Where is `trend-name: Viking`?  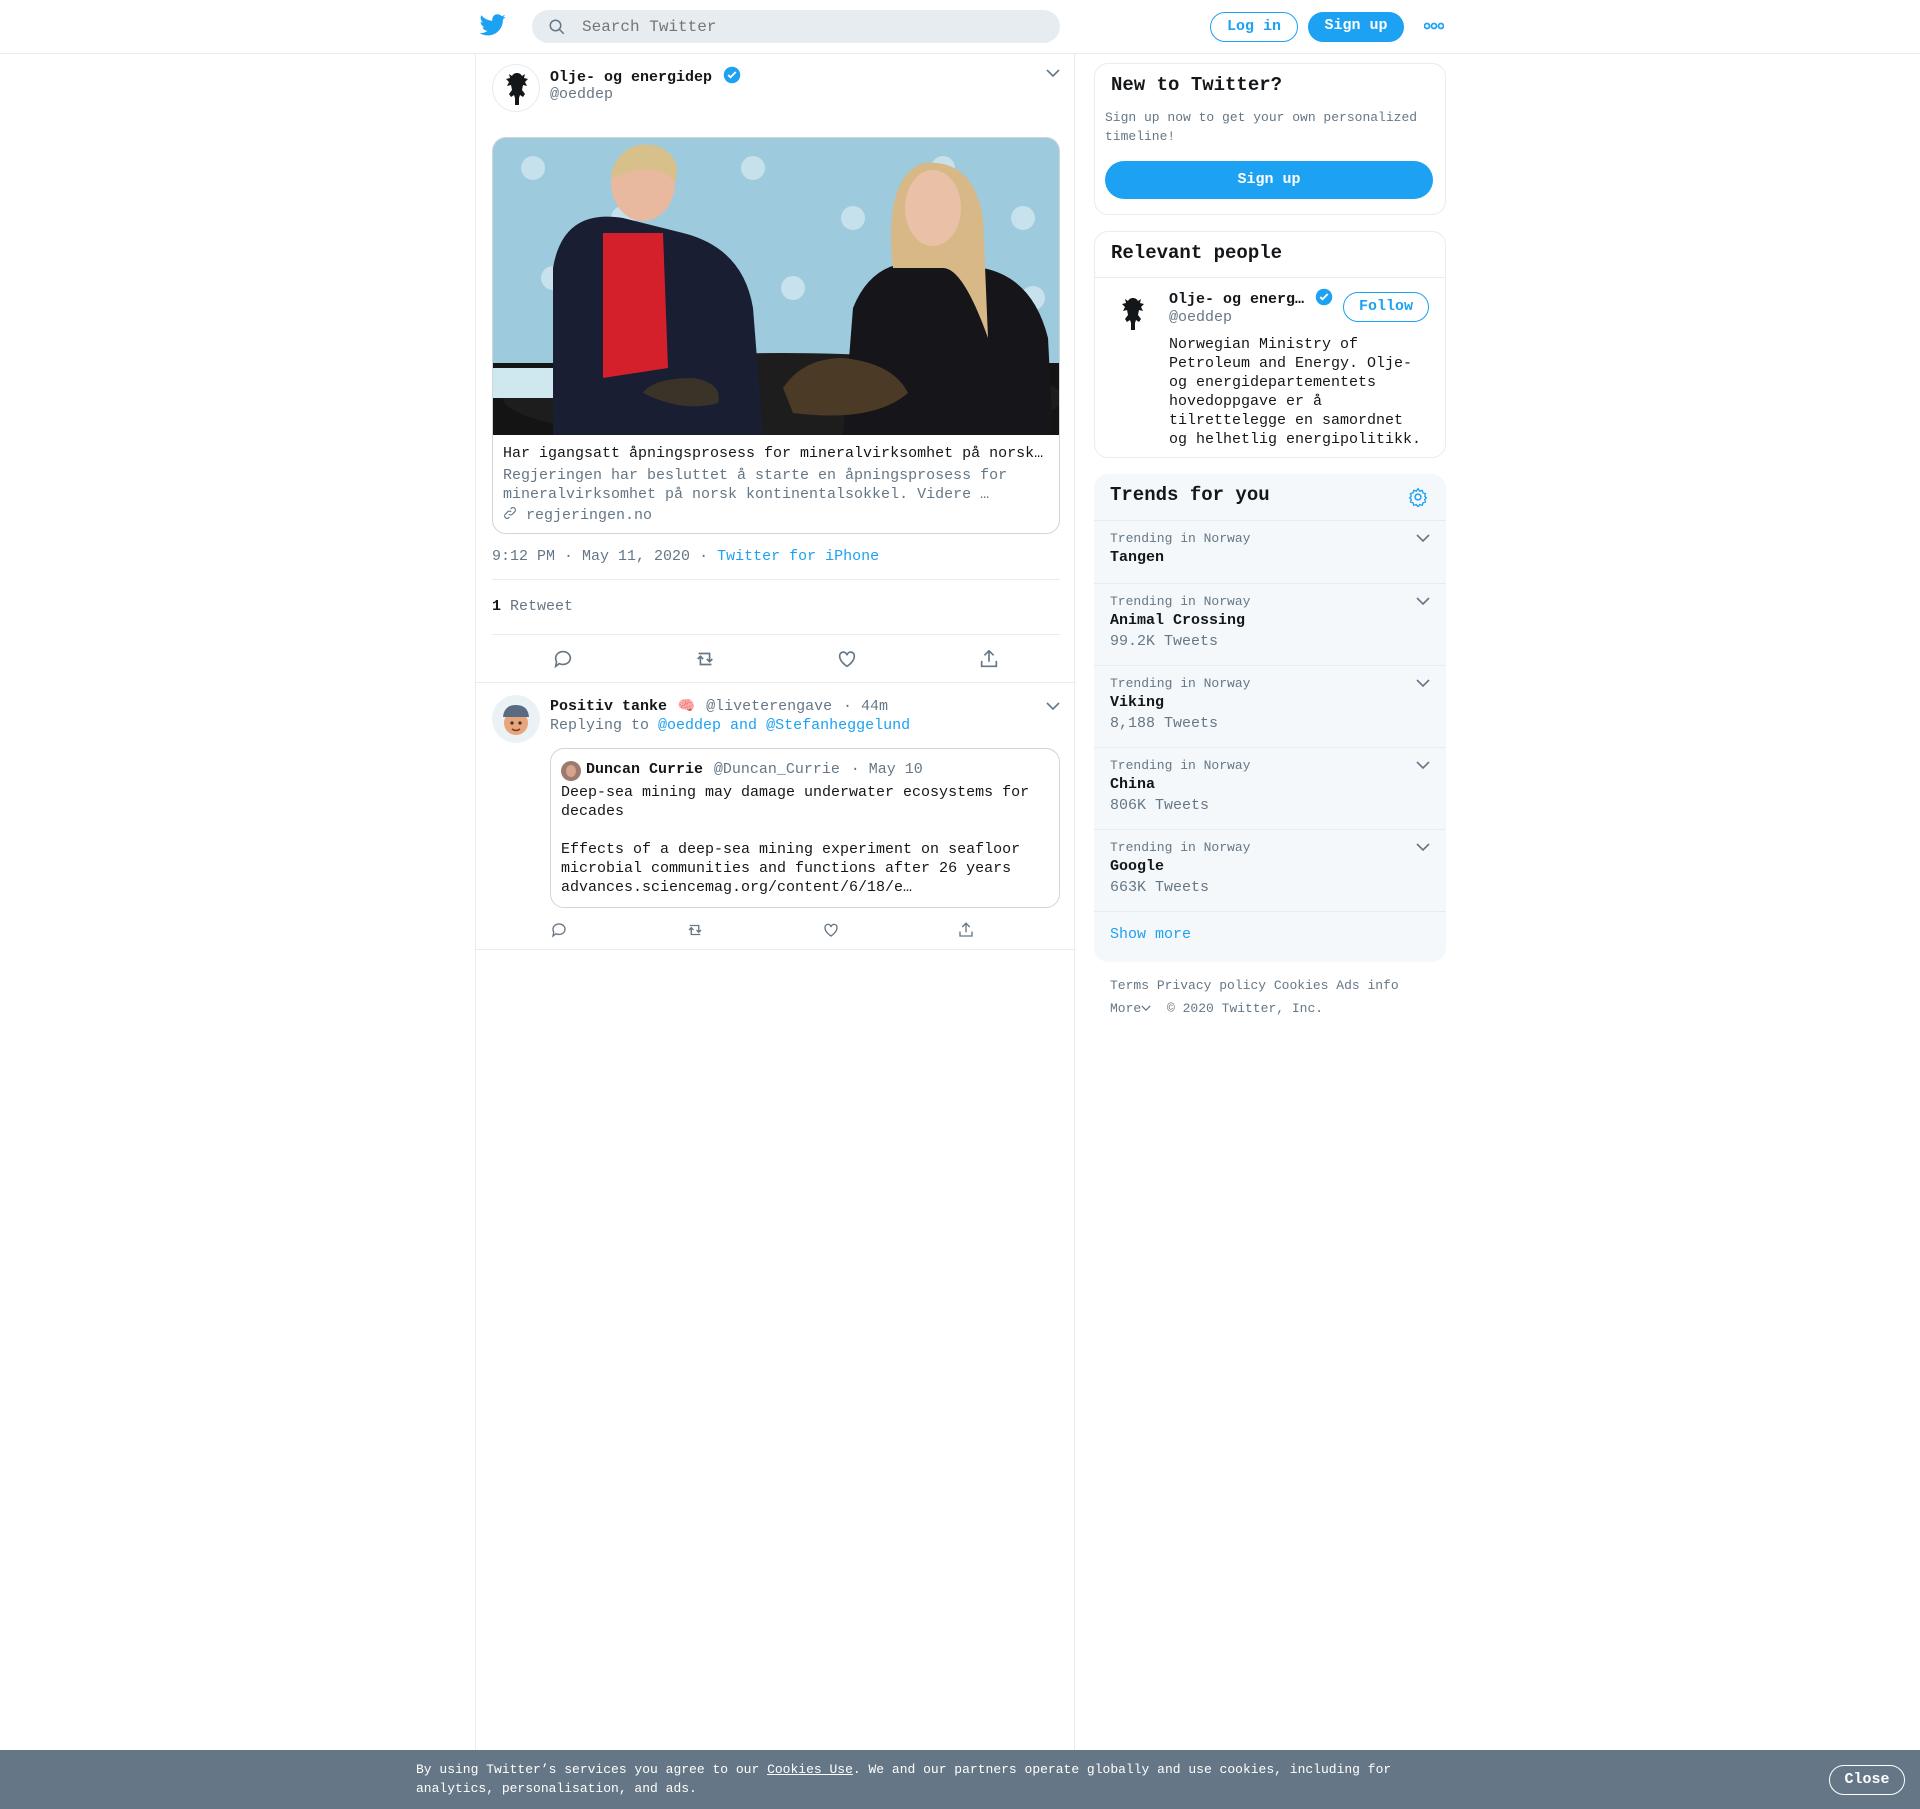
trend-name: Viking is located at coordinates (1137, 702).